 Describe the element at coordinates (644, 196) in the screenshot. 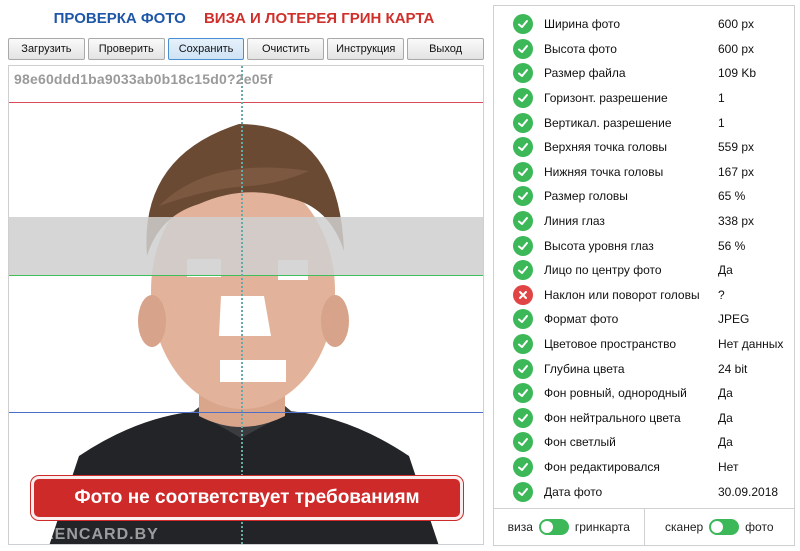

I see `check-row: Размер головы 65 %` at that location.